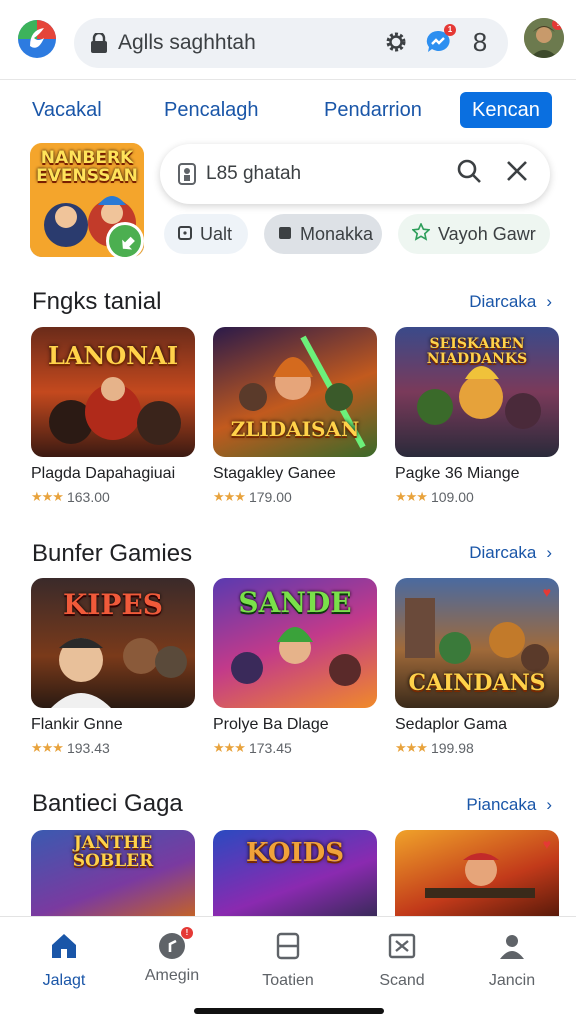 This screenshot has height=1024, width=576. Describe the element at coordinates (112, 553) in the screenshot. I see `section-title: Bunfer Gamies` at that location.